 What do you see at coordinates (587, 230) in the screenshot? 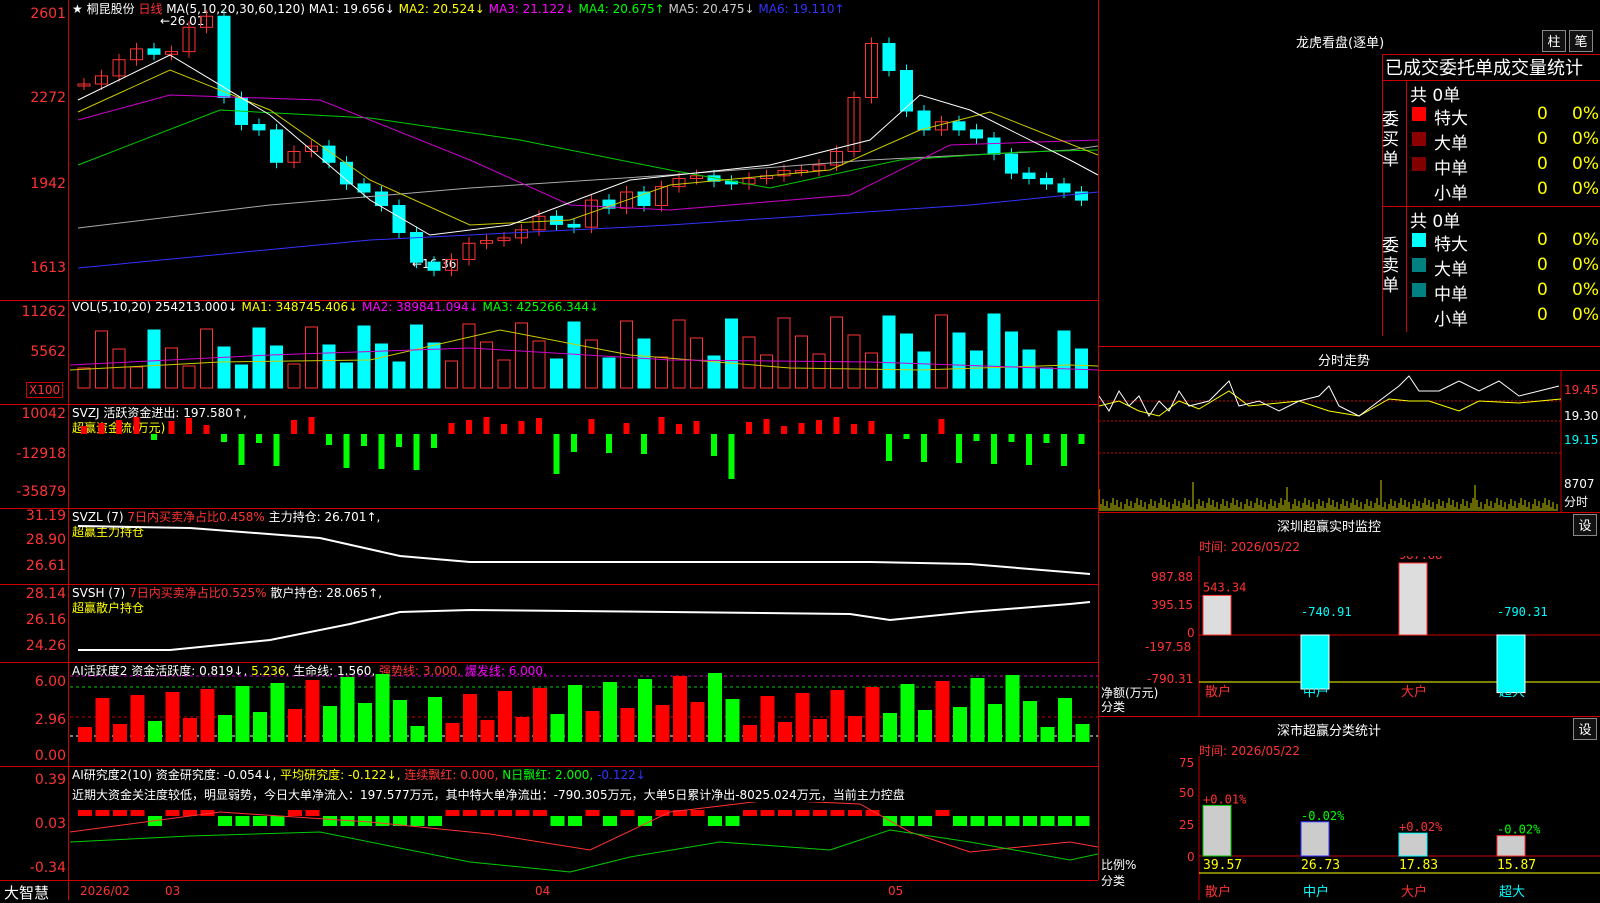
I see `ma-blue-line` at bounding box center [587, 230].